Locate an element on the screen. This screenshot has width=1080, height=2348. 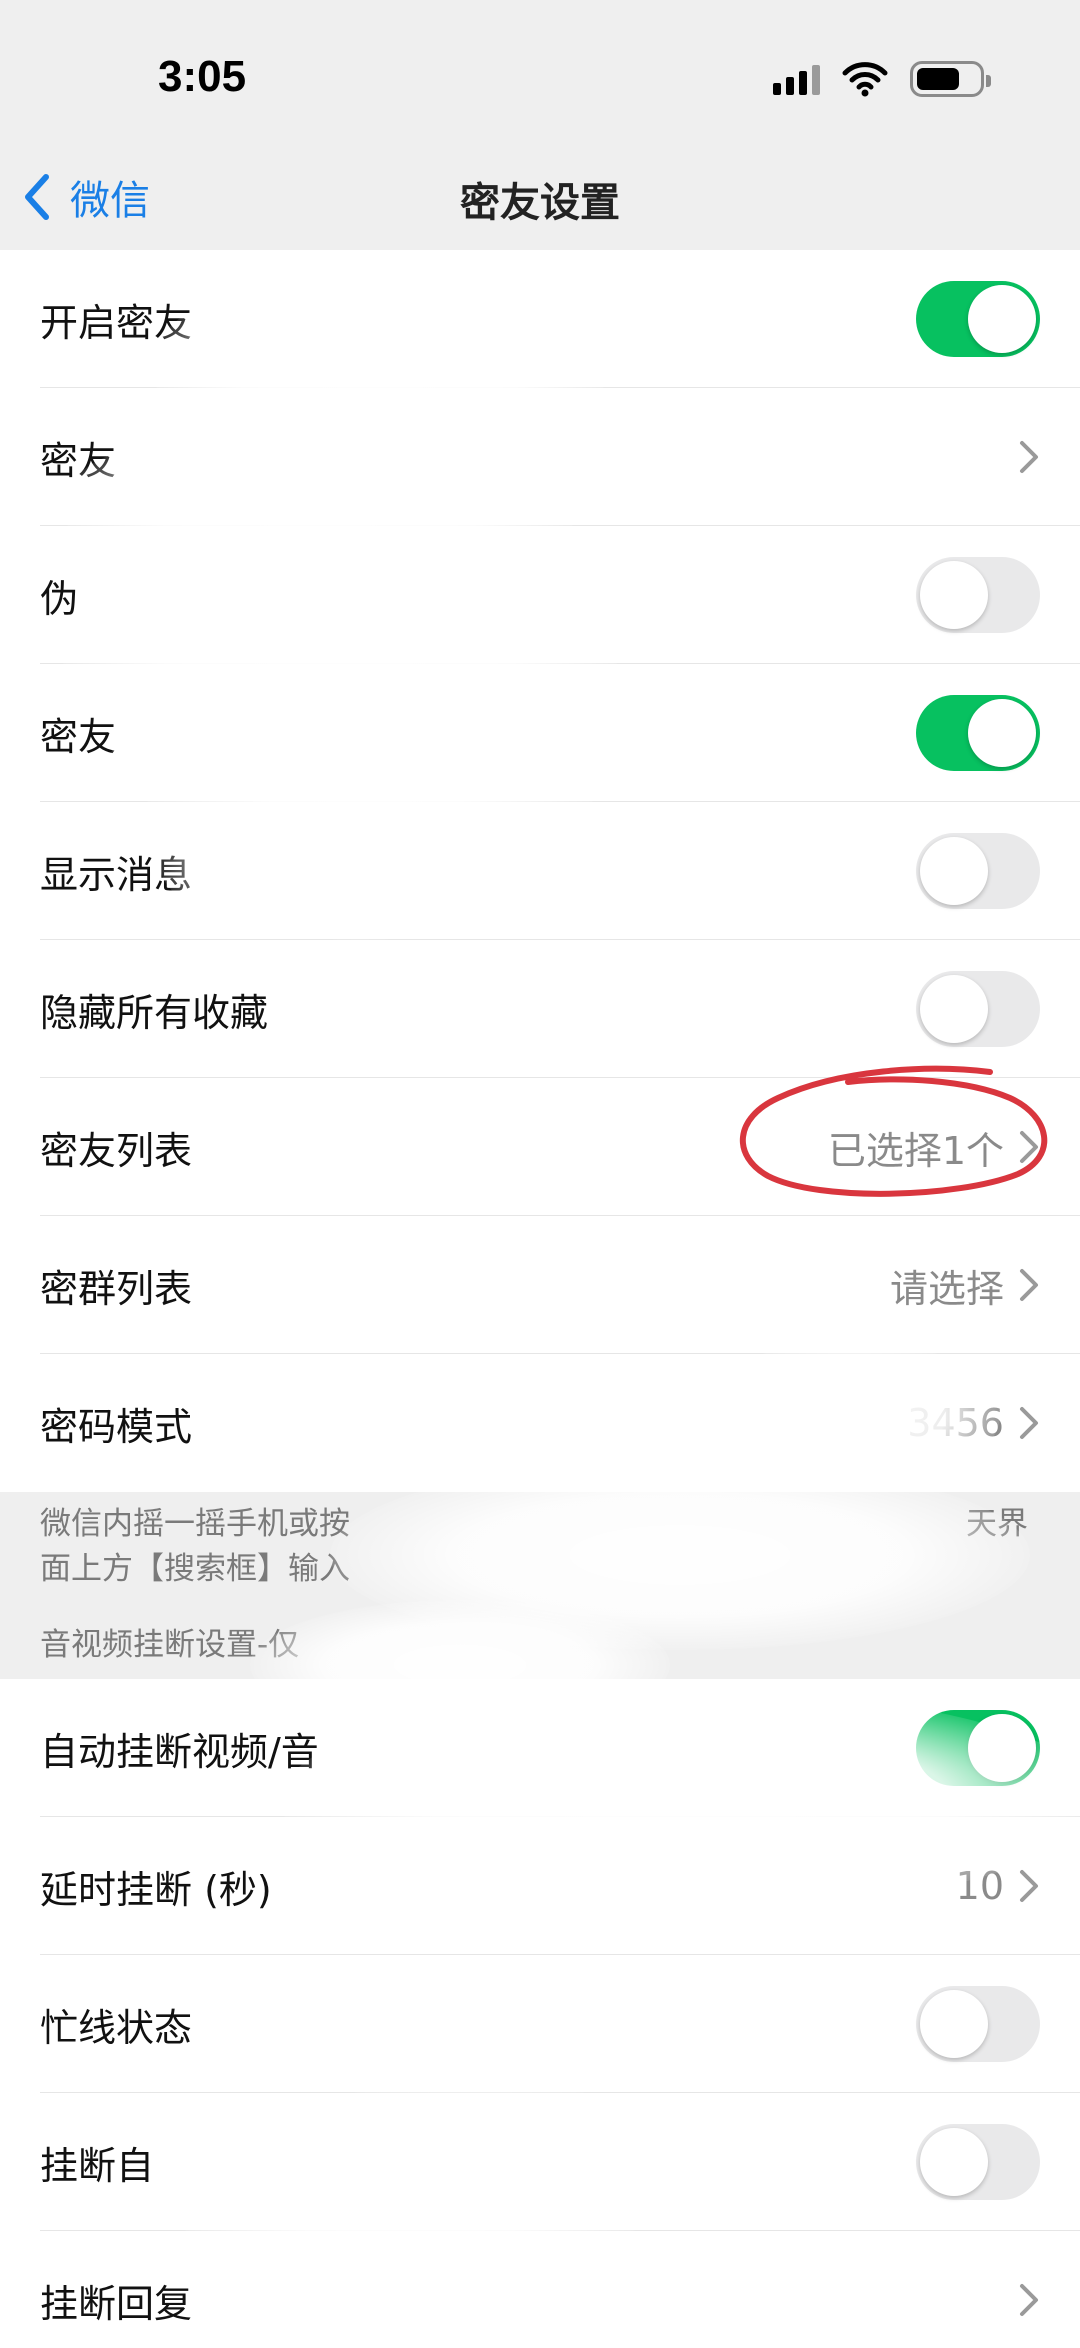
settings-row-value: 3456 is located at coordinates (955, 1423).